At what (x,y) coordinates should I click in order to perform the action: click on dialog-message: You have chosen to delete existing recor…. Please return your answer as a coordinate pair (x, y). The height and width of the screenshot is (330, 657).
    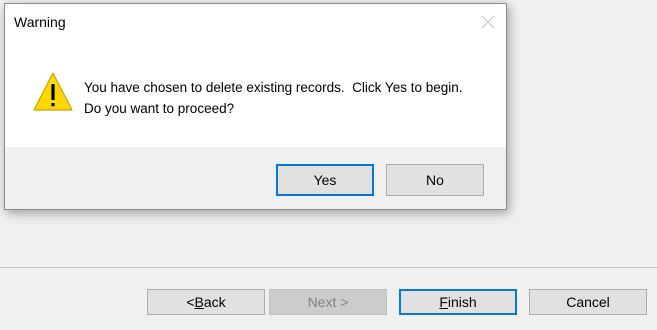
    Looking at the image, I should click on (273, 98).